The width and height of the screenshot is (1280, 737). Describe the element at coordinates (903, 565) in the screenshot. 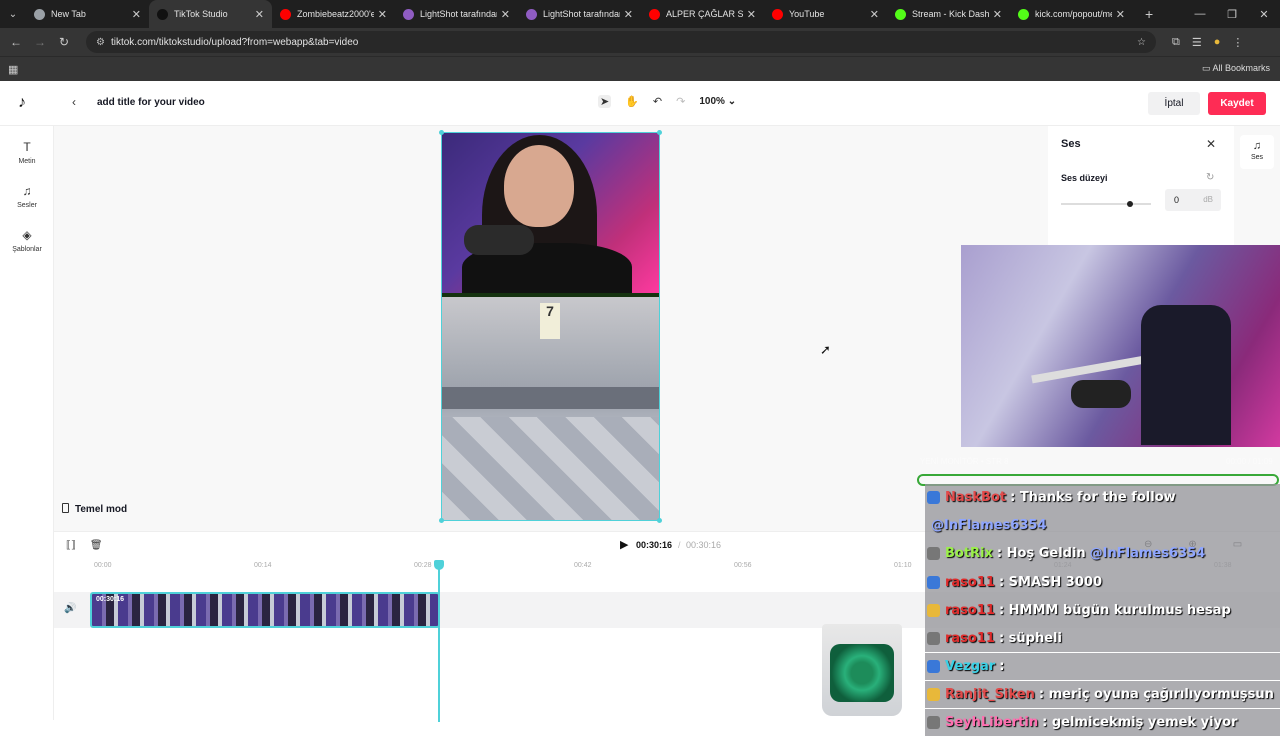

I see `ruler-tick-label: 01:10` at that location.